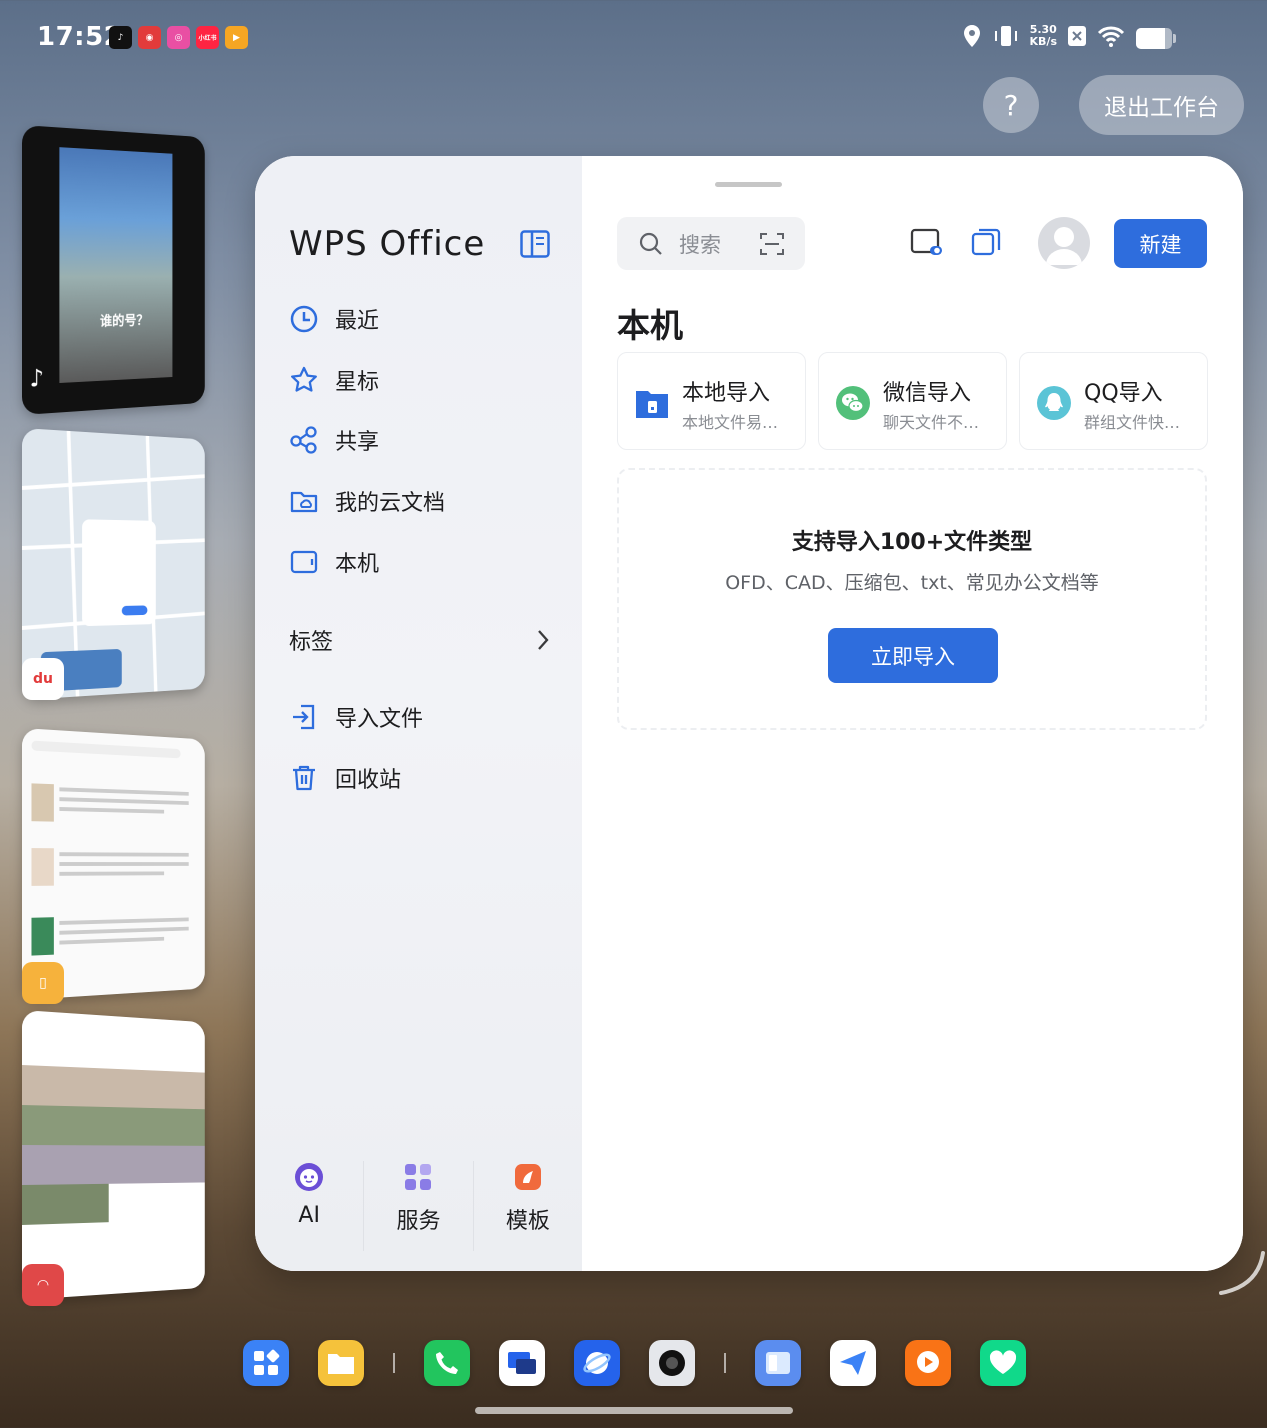  Describe the element at coordinates (341, 1363) in the screenshot. I see `files-icon` at that location.